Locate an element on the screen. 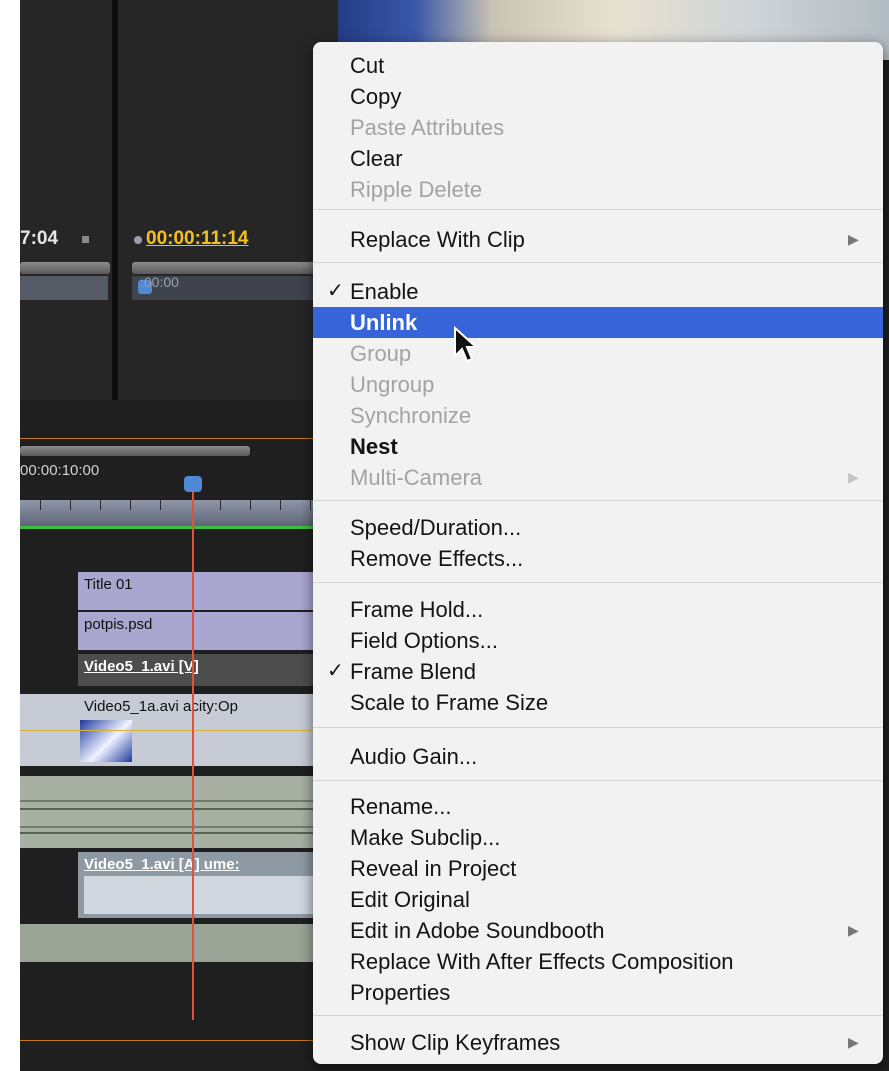  timecode-current-dot is located at coordinates (138, 240).